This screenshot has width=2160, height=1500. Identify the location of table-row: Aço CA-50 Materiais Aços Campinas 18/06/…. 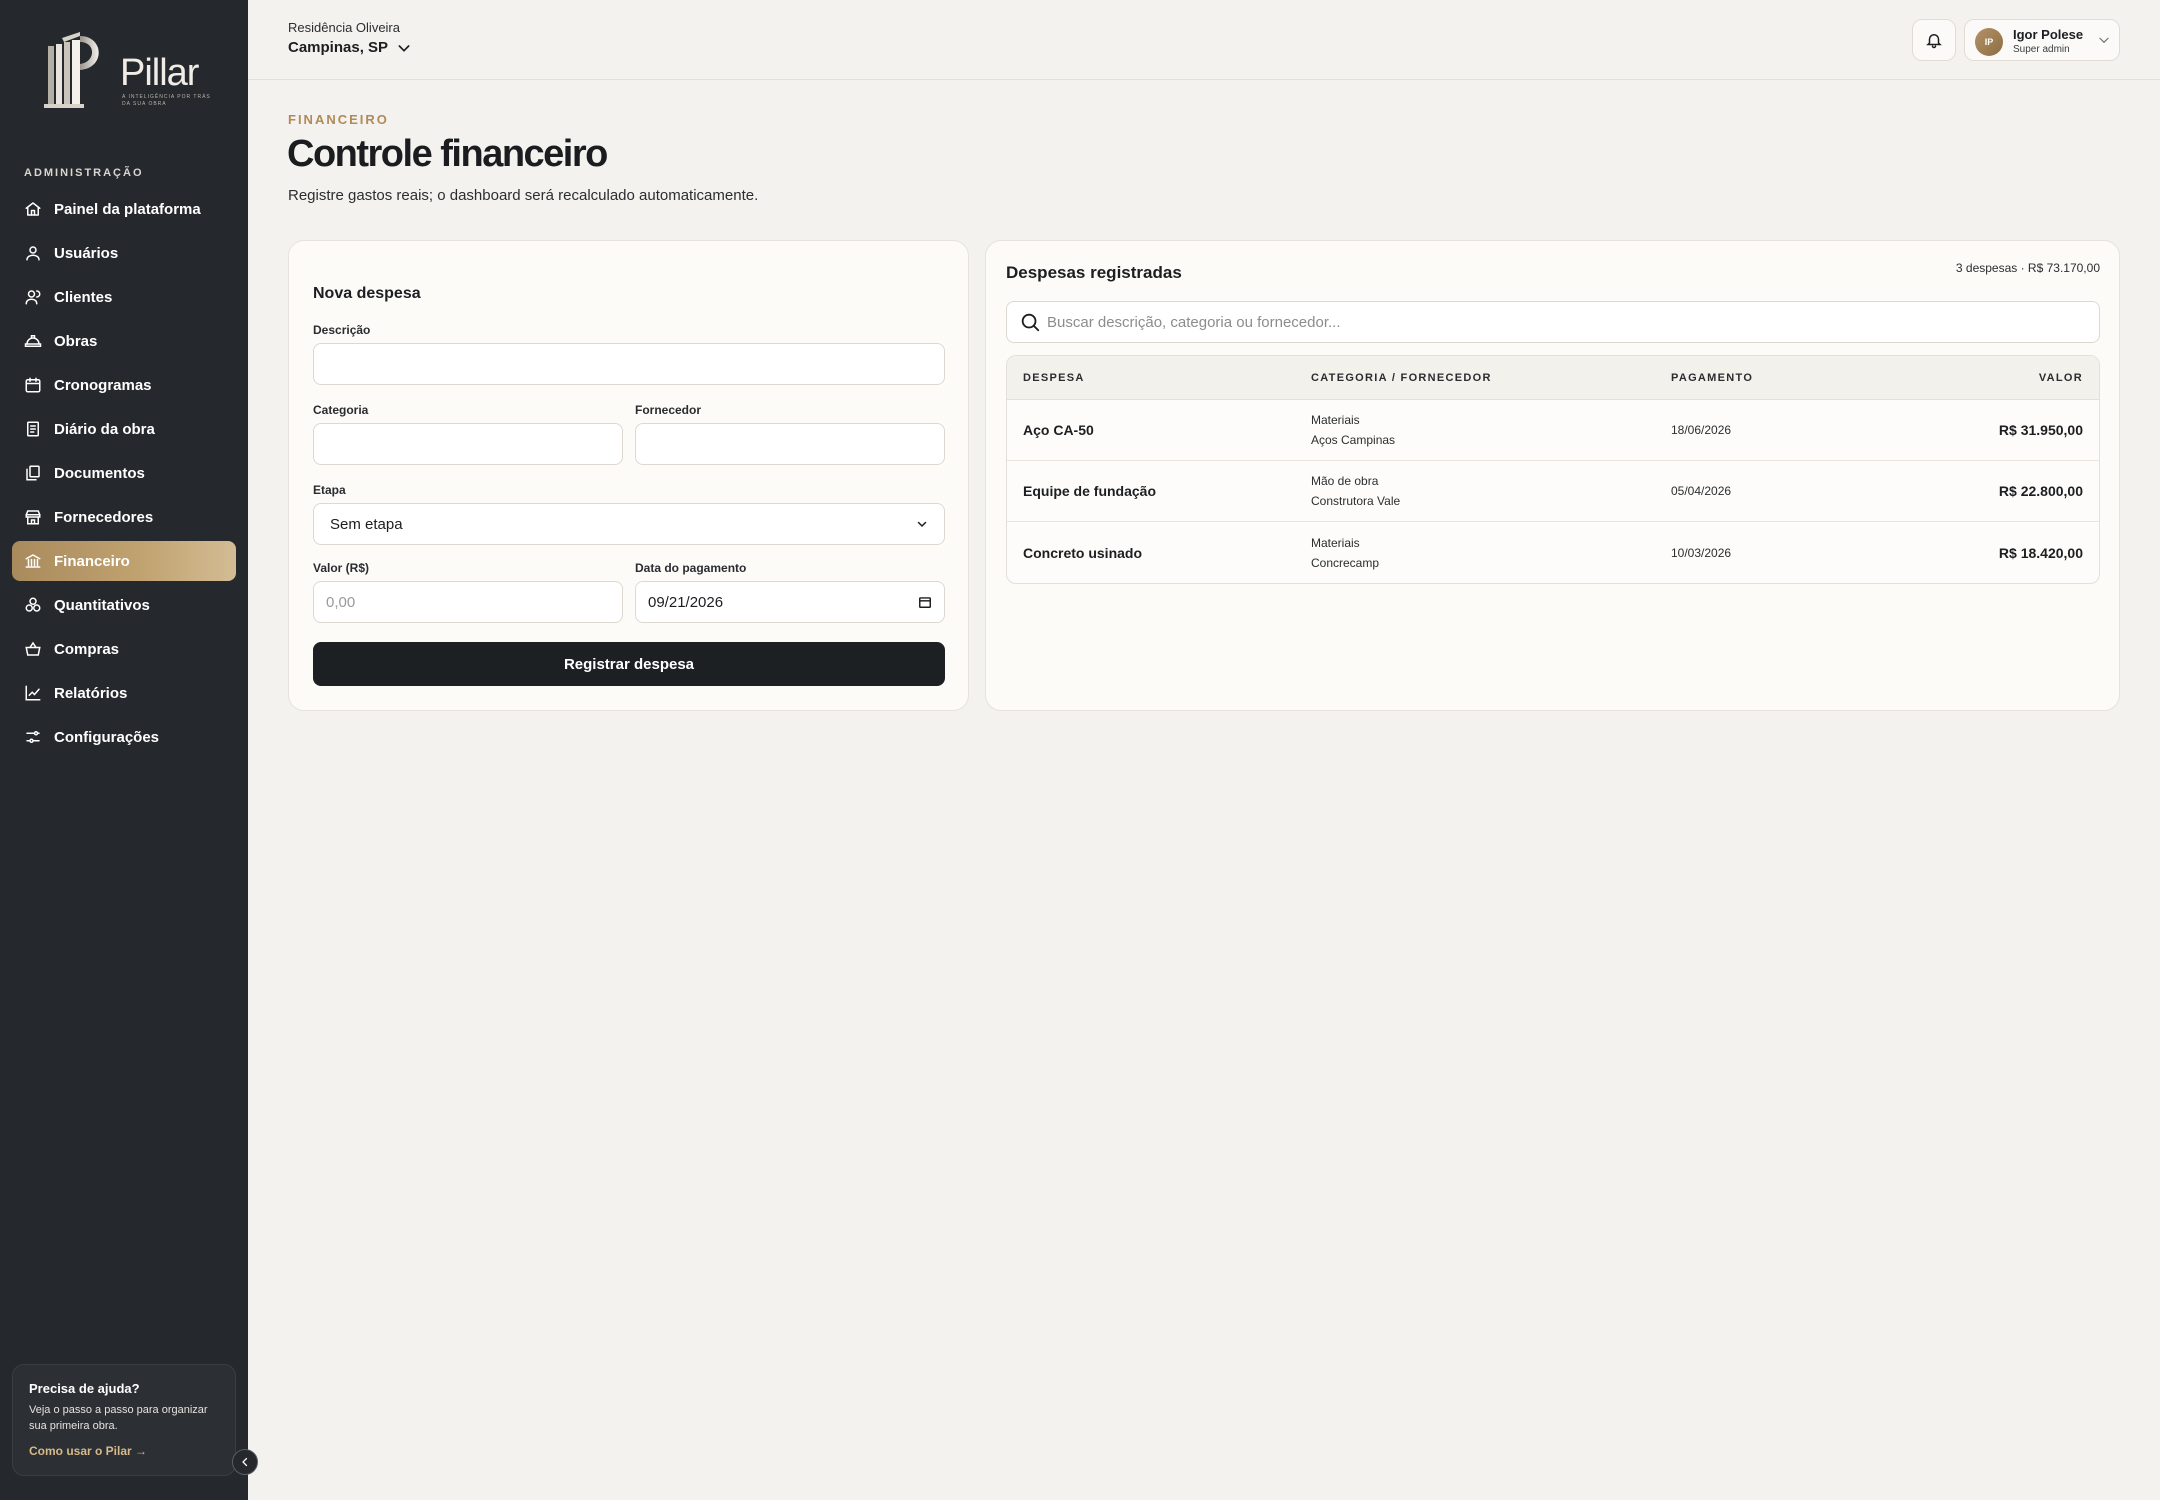
(1553, 430).